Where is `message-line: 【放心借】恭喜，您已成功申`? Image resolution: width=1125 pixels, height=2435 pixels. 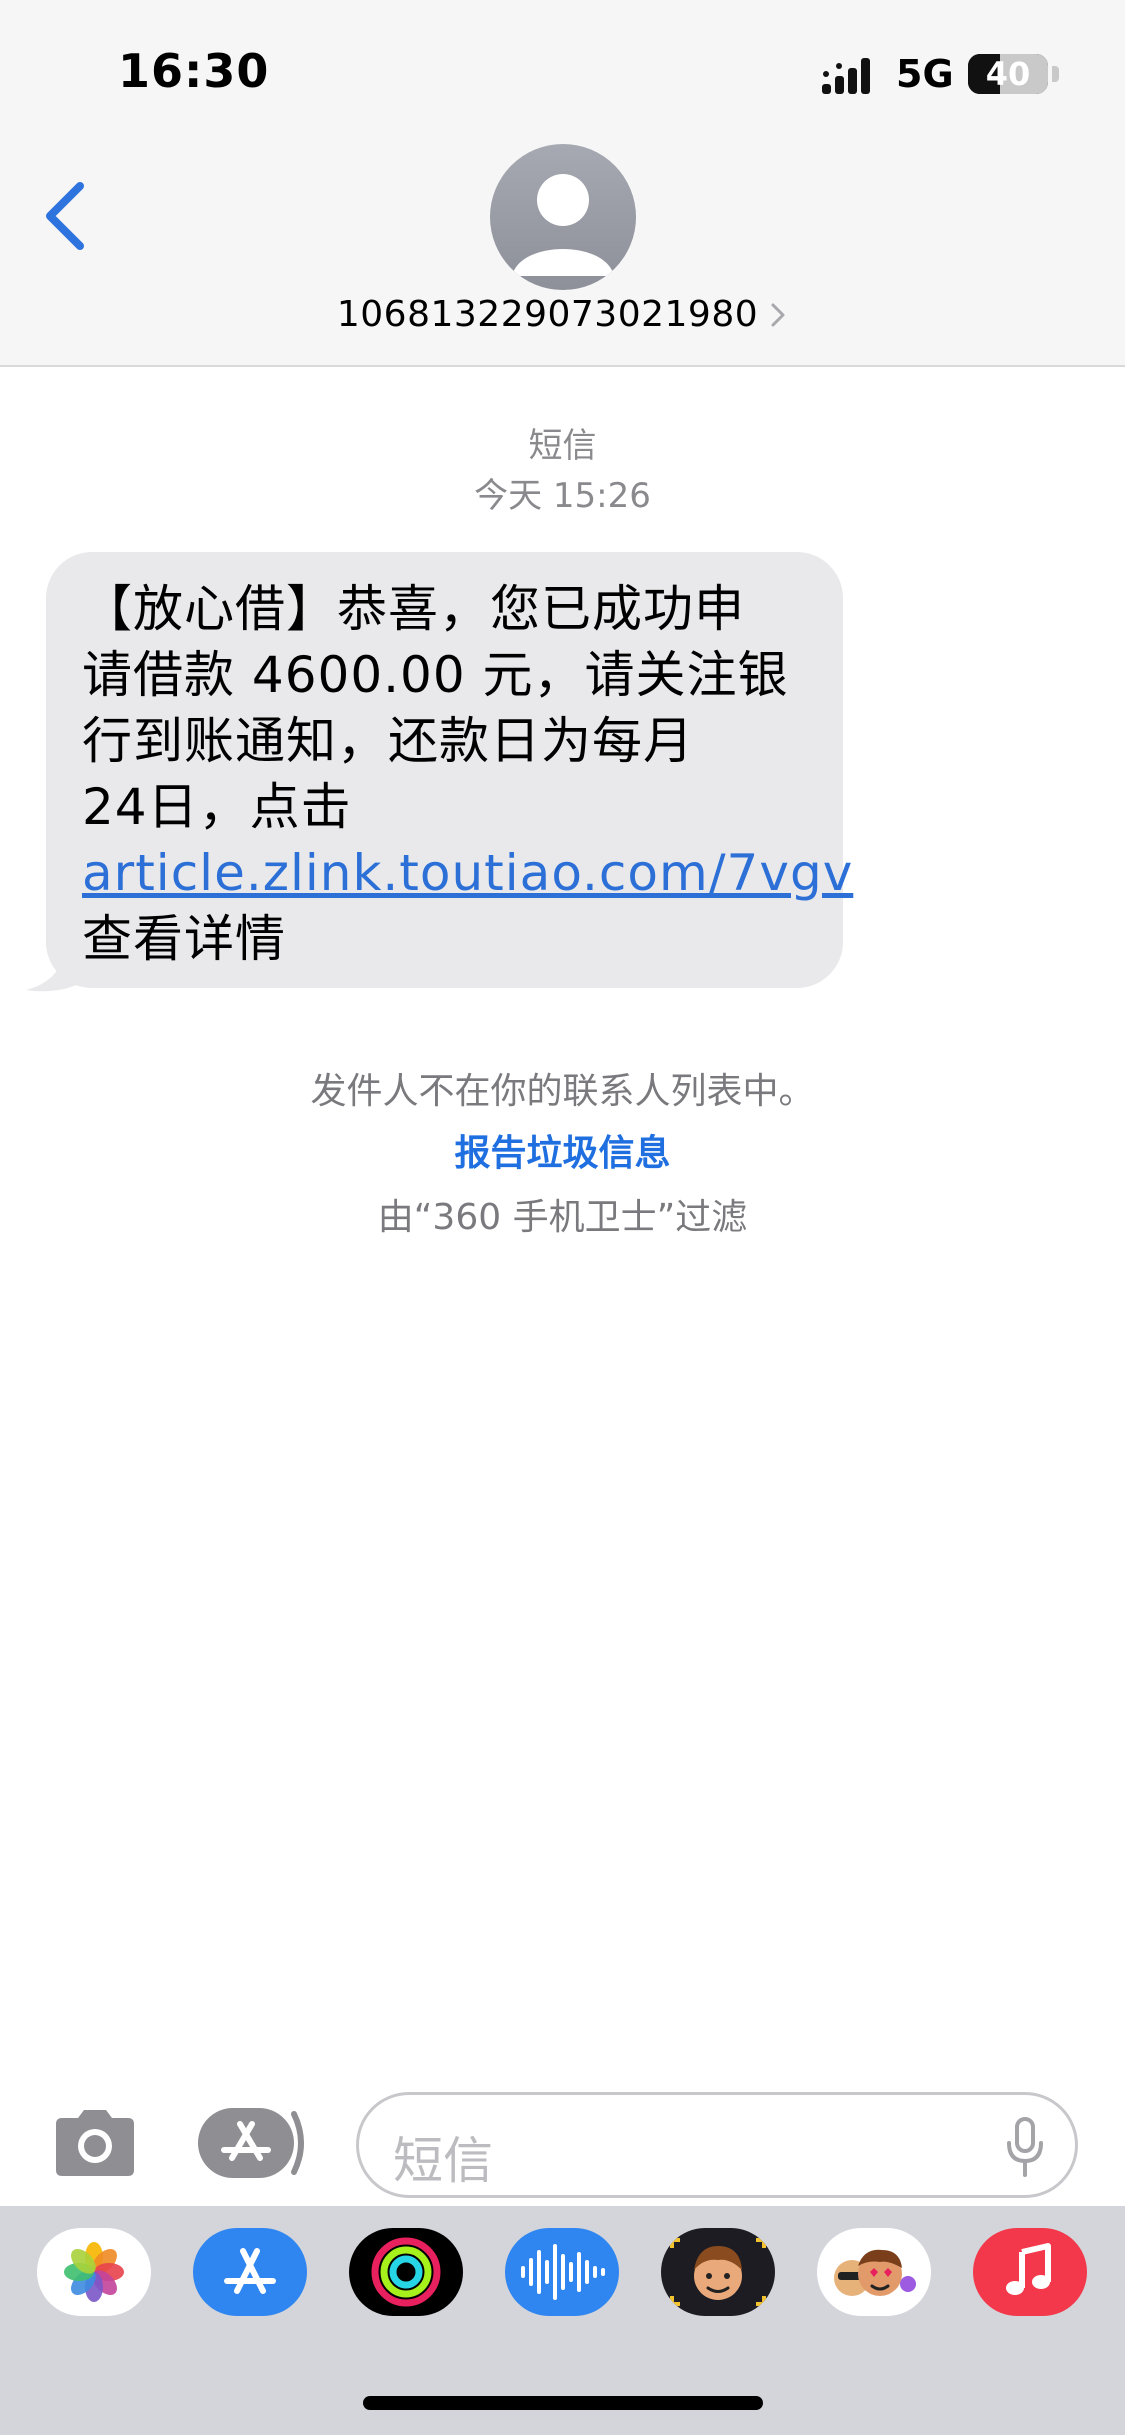
message-line: 【放心借】恭喜，您已成功申 is located at coordinates (413, 609).